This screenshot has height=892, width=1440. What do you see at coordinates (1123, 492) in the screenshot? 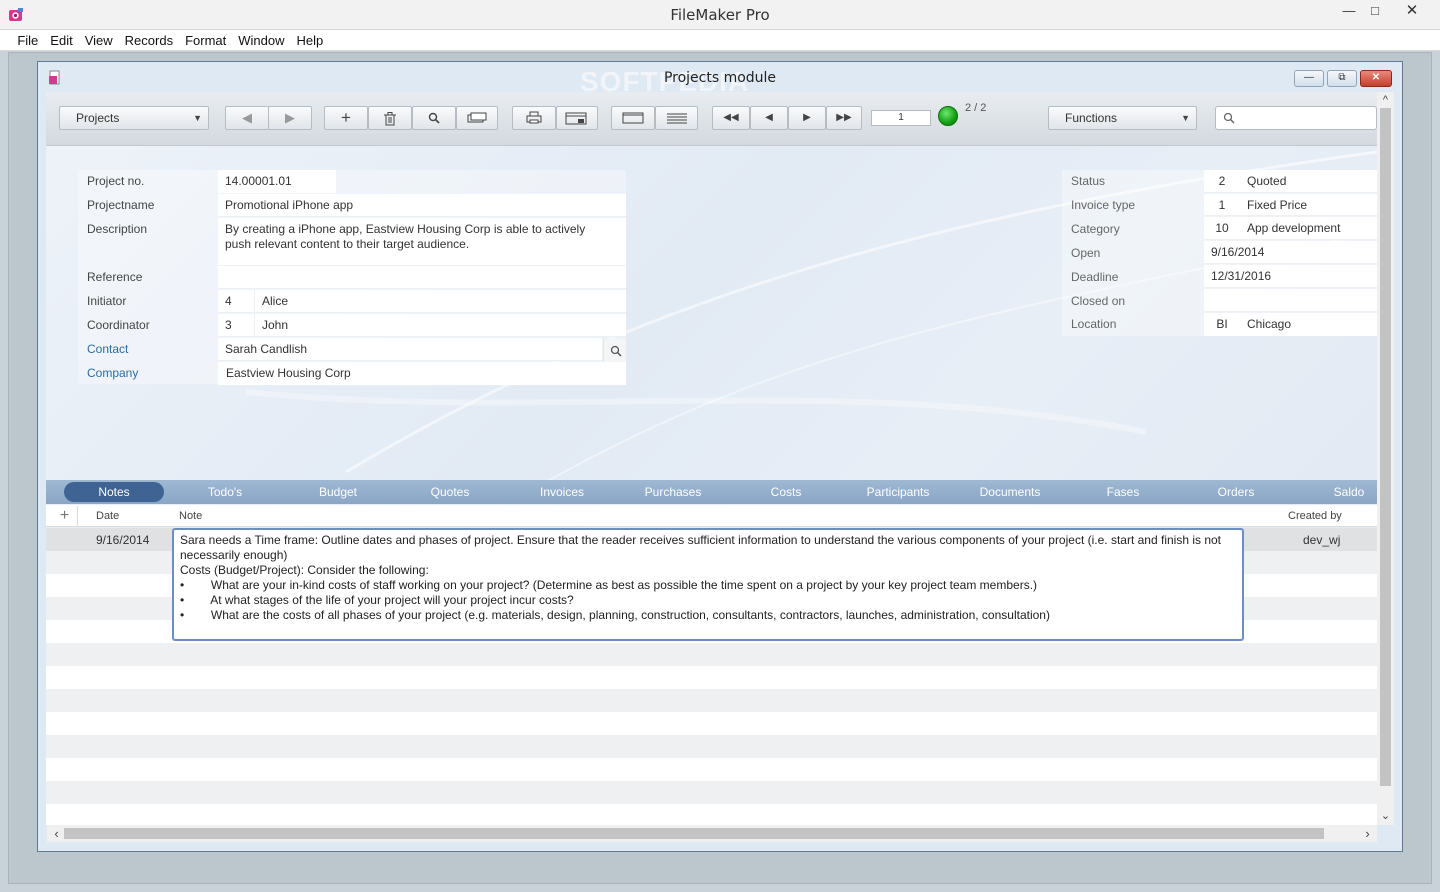
I see `tab-fases: Fases` at bounding box center [1123, 492].